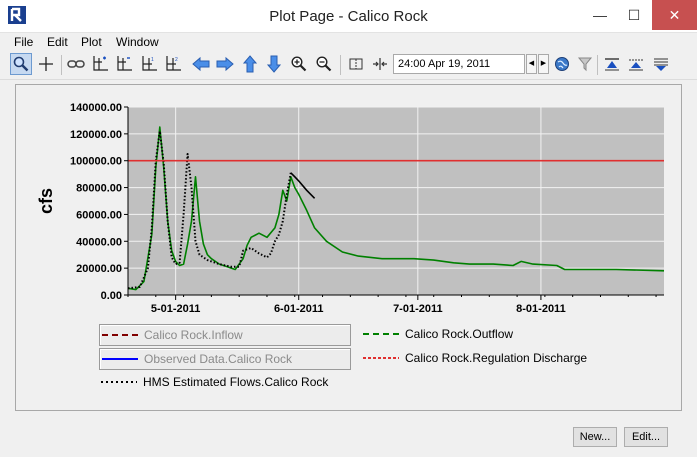  I want to click on crosshair-icon, so click(46, 64).